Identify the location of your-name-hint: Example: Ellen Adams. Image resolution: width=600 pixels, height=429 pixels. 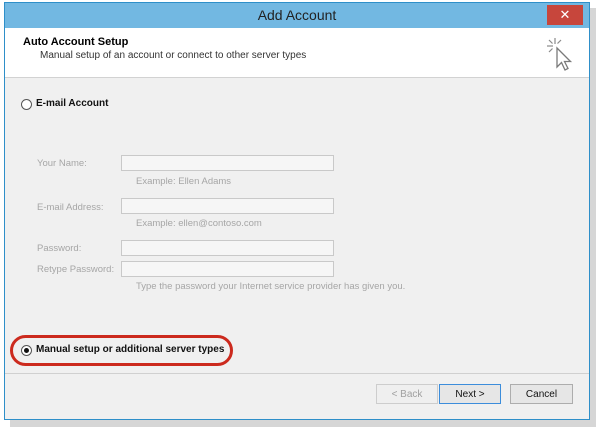
(184, 181).